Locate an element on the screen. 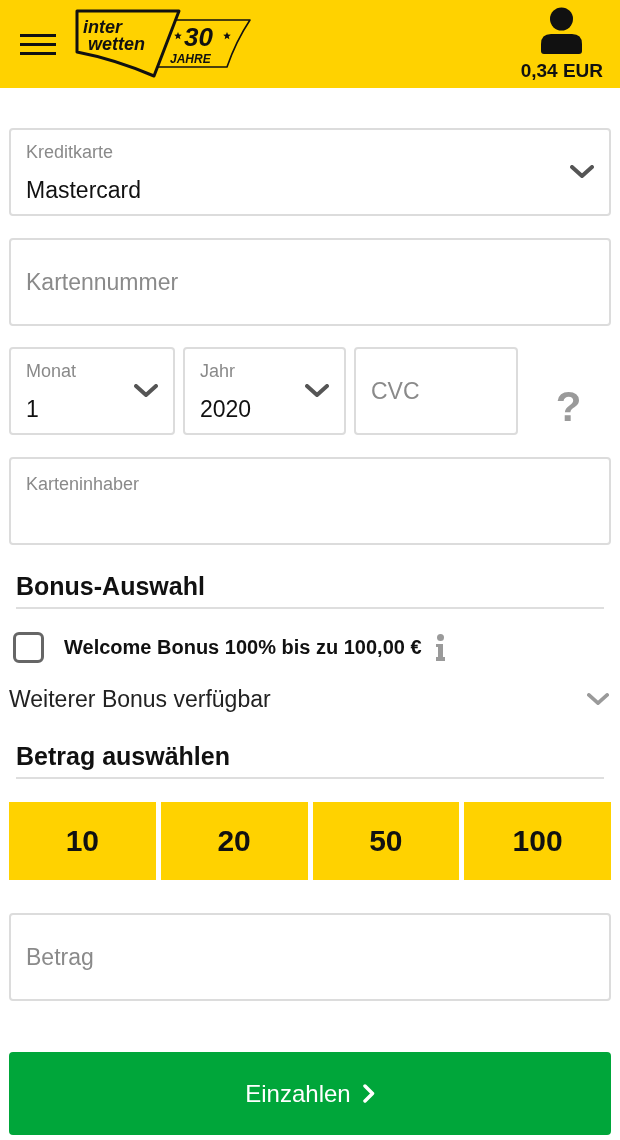 Image resolution: width=620 pixels, height=1140 pixels. amount-button: 10 is located at coordinates (82, 841).